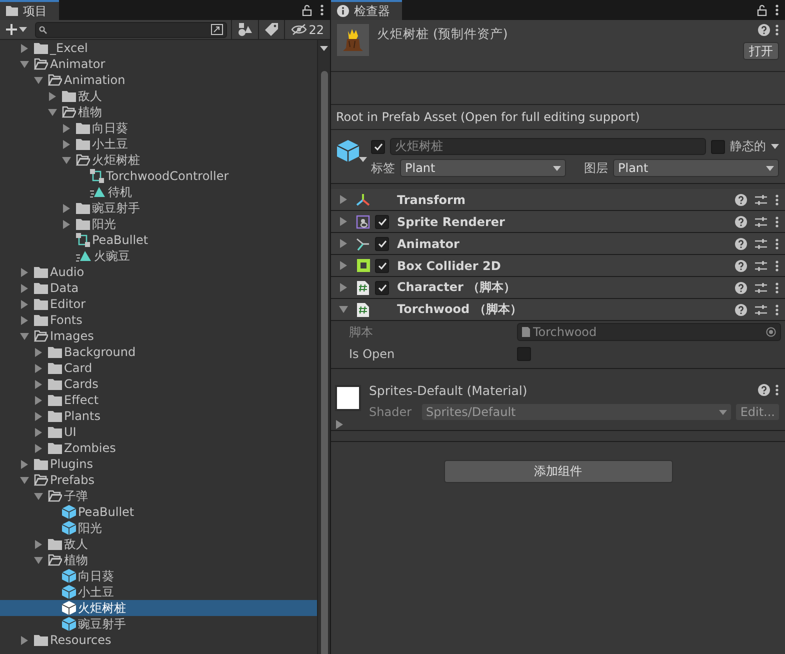 The width and height of the screenshot is (785, 654). What do you see at coordinates (158, 384) in the screenshot?
I see `tree-item: Cards` at bounding box center [158, 384].